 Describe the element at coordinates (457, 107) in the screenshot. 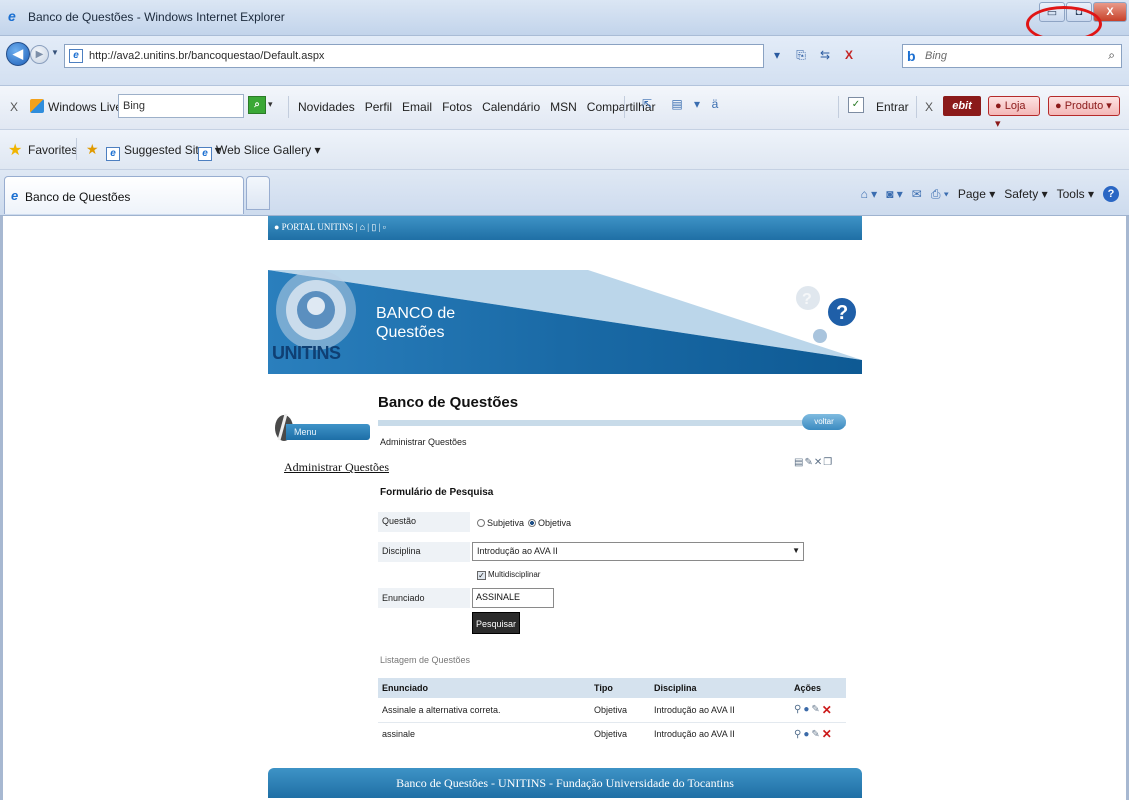

I see `live-link-fotos: Fotos` at that location.